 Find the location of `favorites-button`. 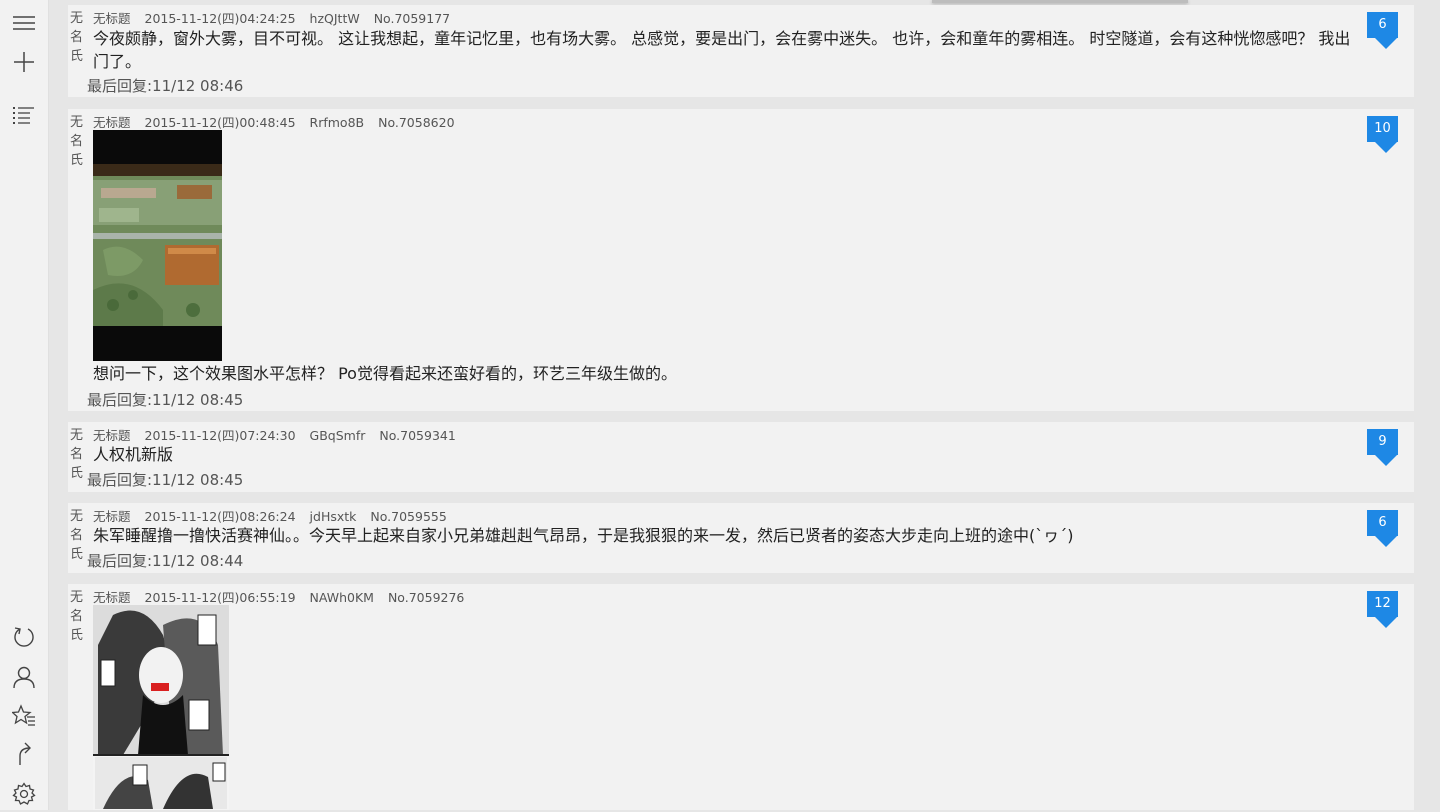

favorites-button is located at coordinates (24, 716).